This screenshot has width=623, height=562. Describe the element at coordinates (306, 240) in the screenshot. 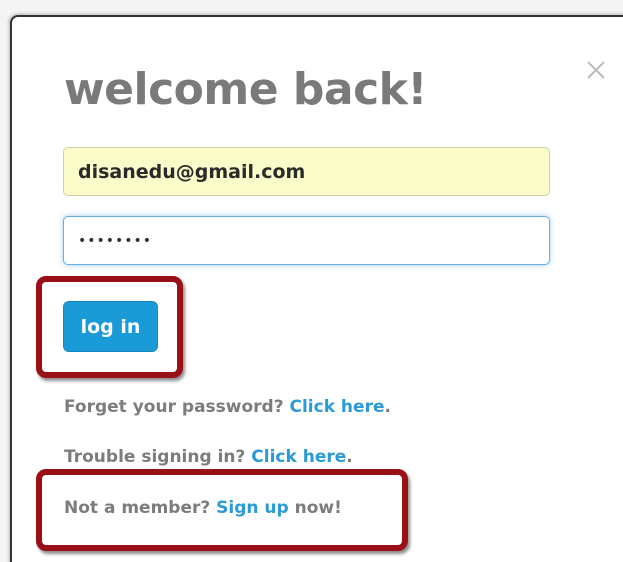

I see `password-field` at that location.